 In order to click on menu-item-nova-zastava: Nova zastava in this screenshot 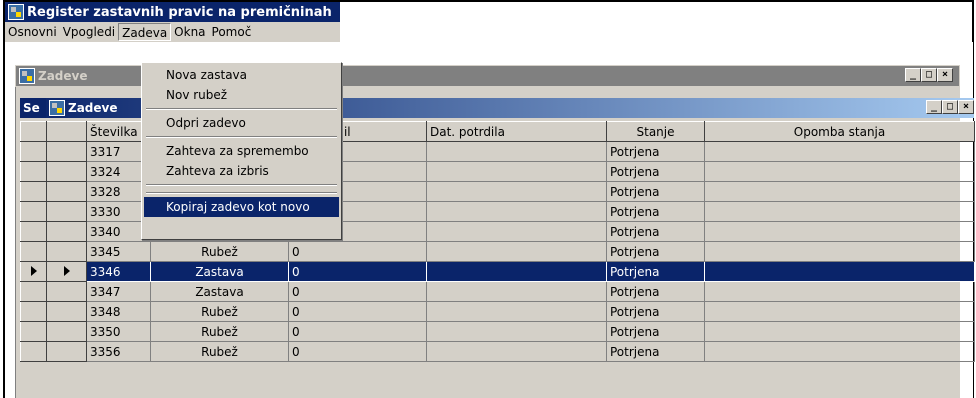, I will do `click(241, 75)`.